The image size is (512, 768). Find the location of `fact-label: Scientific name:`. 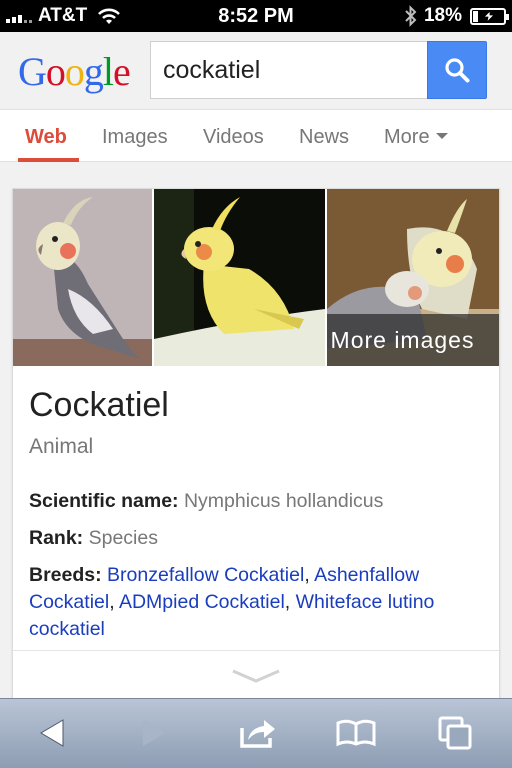

fact-label: Scientific name: is located at coordinates (104, 501).